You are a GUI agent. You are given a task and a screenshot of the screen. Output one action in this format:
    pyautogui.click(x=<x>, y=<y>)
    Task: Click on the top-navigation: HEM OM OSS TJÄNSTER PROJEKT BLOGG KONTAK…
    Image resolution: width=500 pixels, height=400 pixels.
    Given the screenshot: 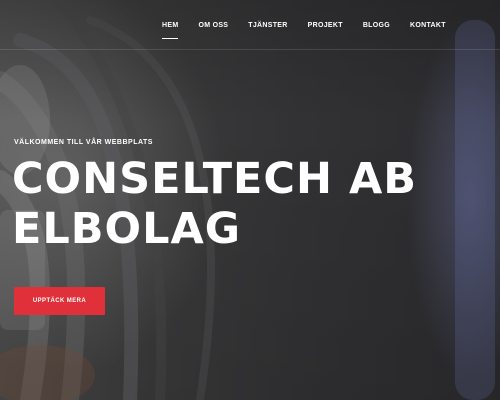 What is the action you would take?
    pyautogui.click(x=250, y=25)
    